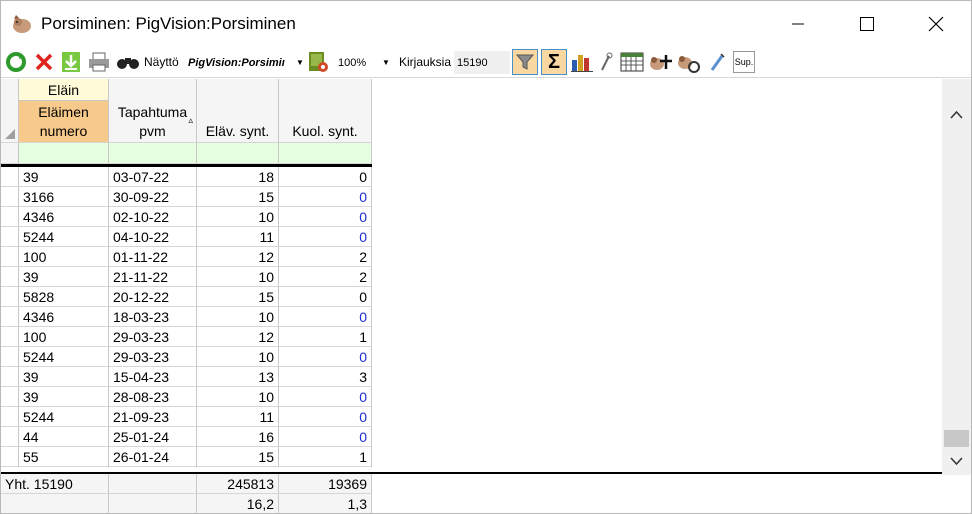 This screenshot has height=514, width=972. I want to click on cell-event-date: 01-11-22, so click(153, 257).